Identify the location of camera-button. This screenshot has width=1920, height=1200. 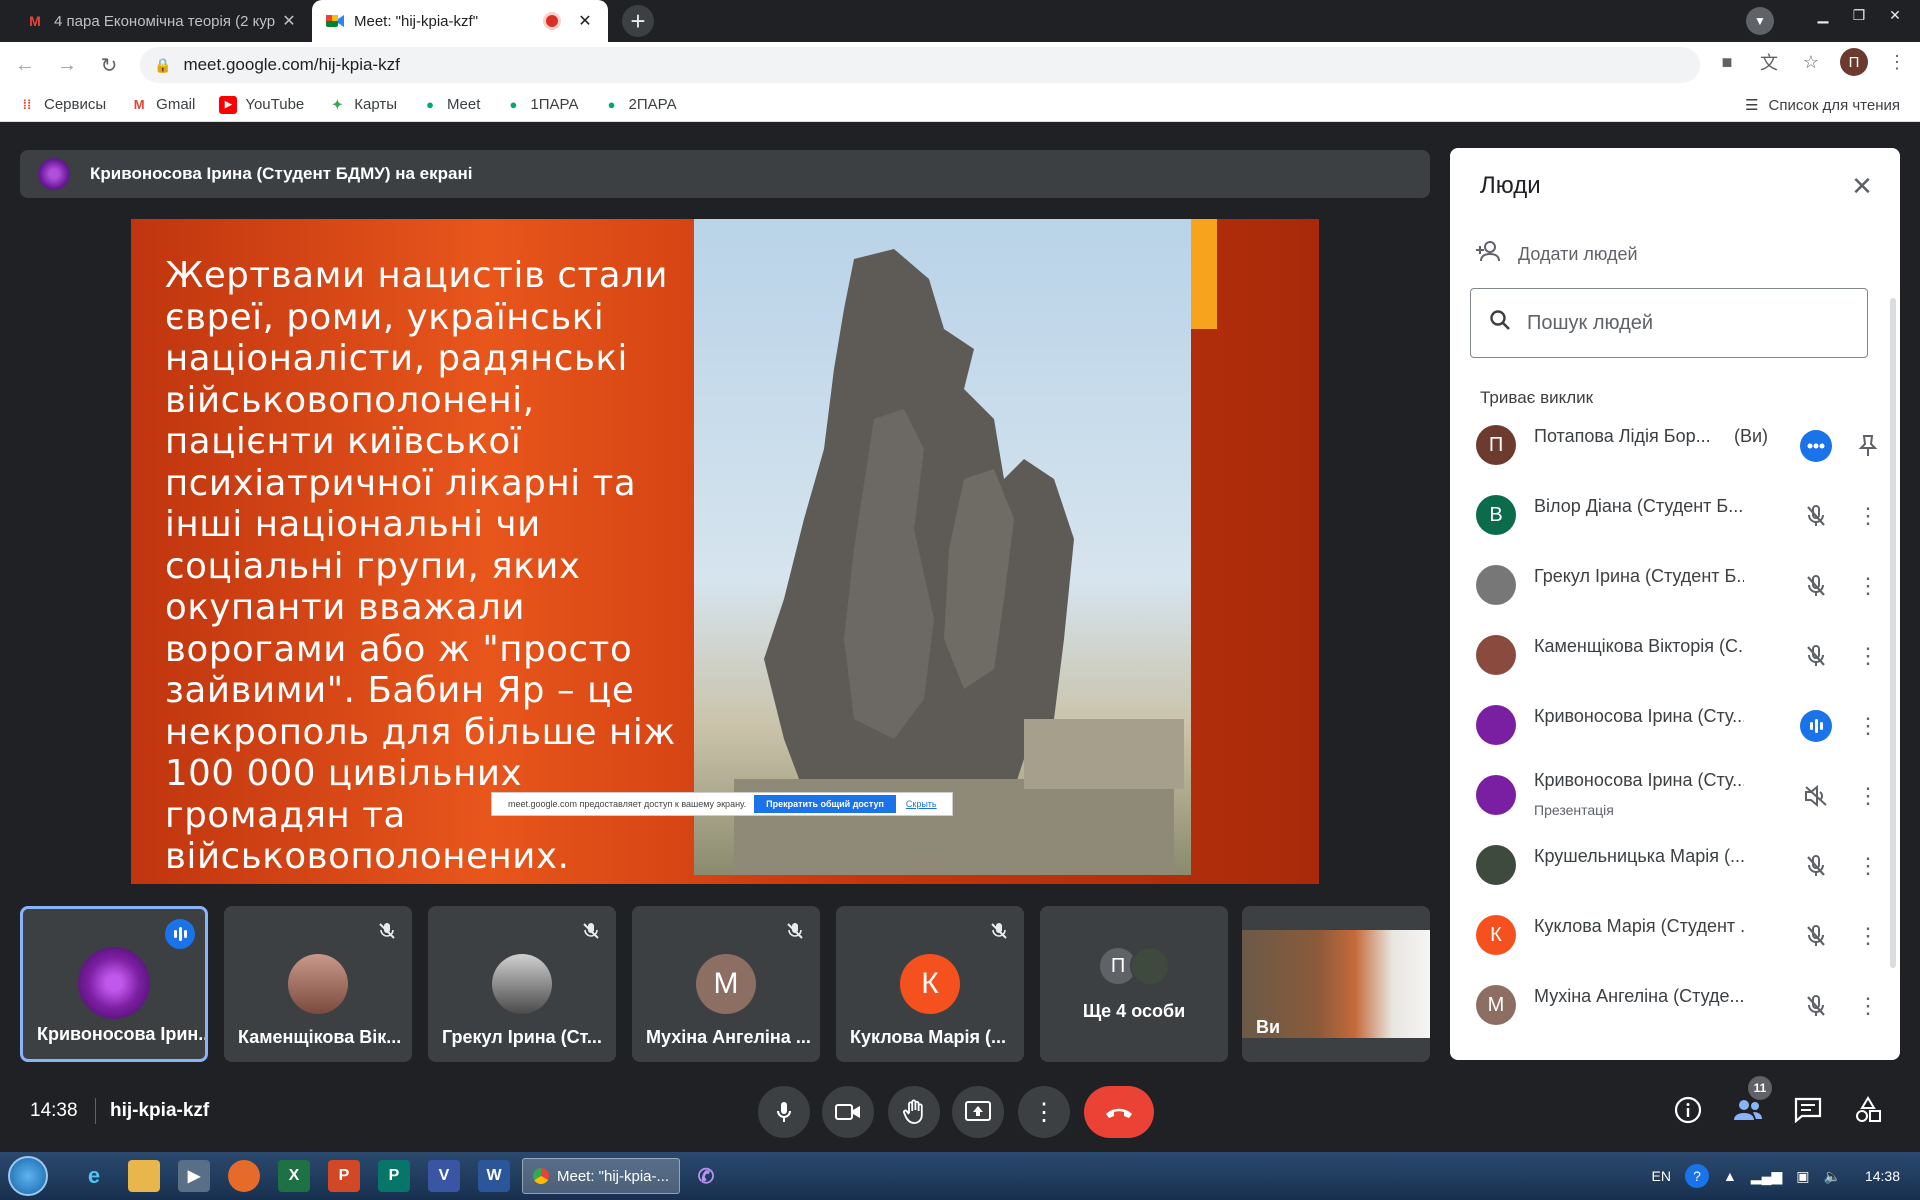
(848, 1112).